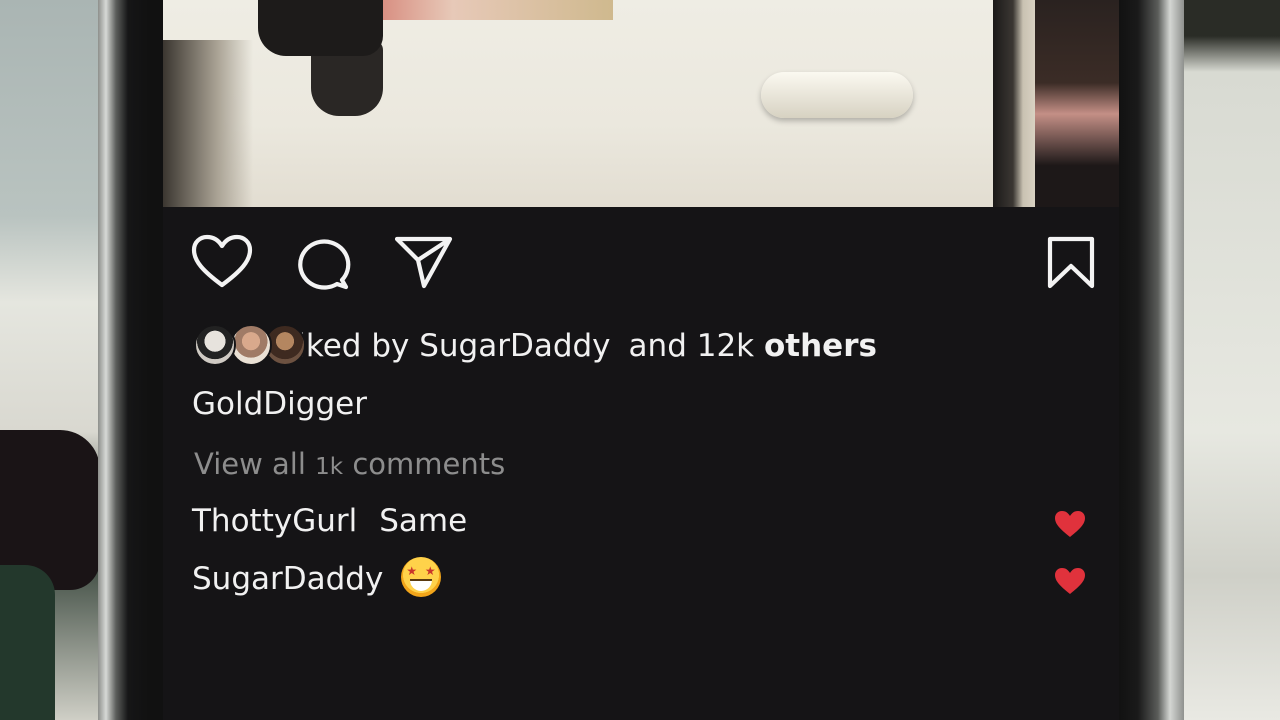  I want to click on background-right, so click(1225, 360).